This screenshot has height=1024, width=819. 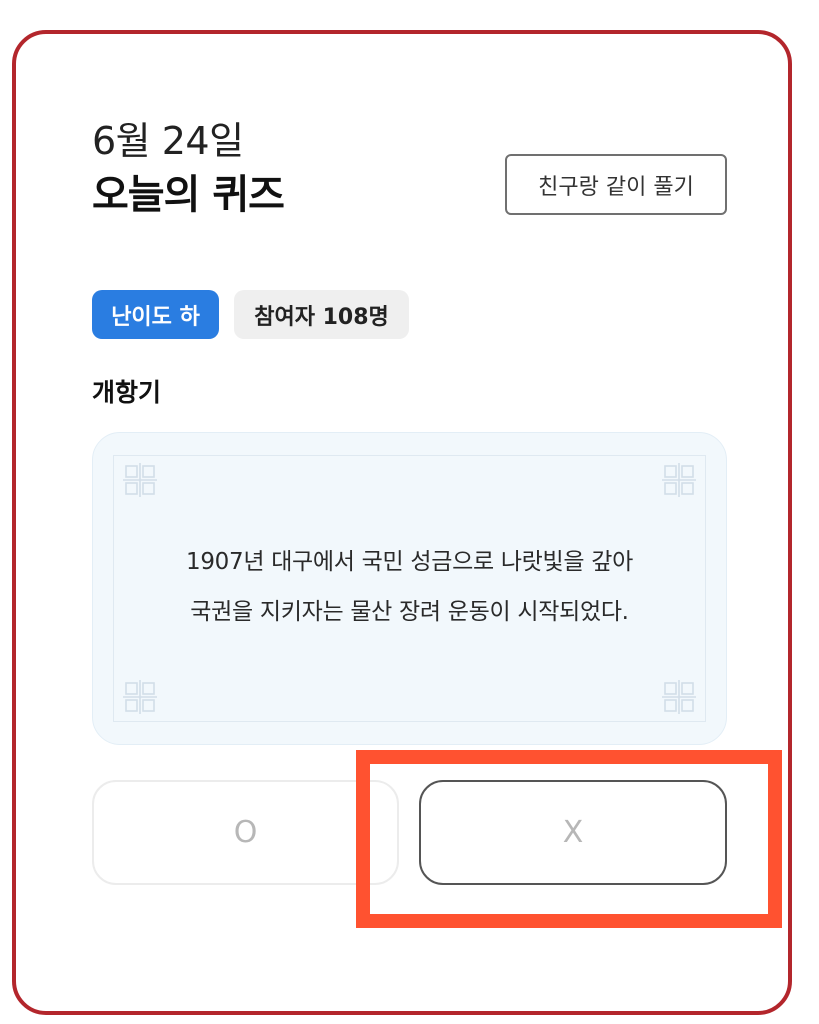 I want to click on answer-x-button: X, so click(x=573, y=832).